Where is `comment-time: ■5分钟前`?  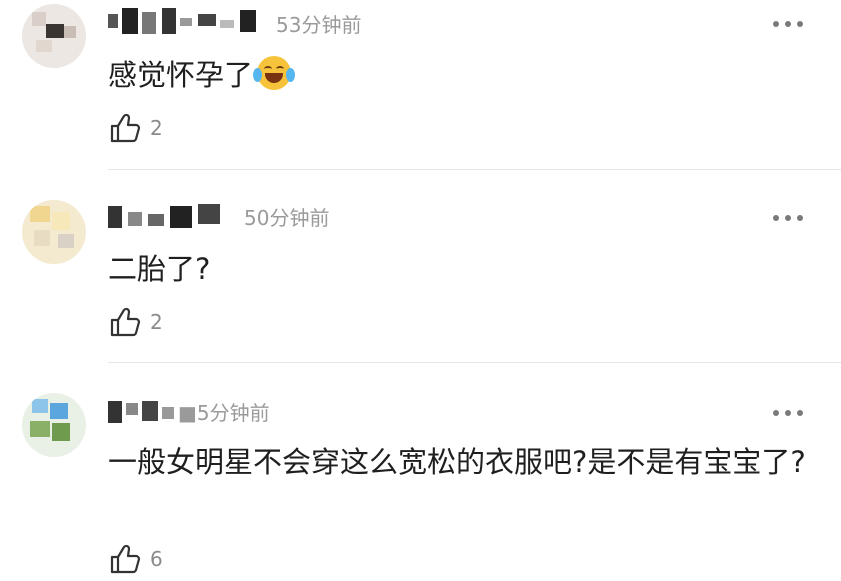 comment-time: ■5分钟前 is located at coordinates (224, 413).